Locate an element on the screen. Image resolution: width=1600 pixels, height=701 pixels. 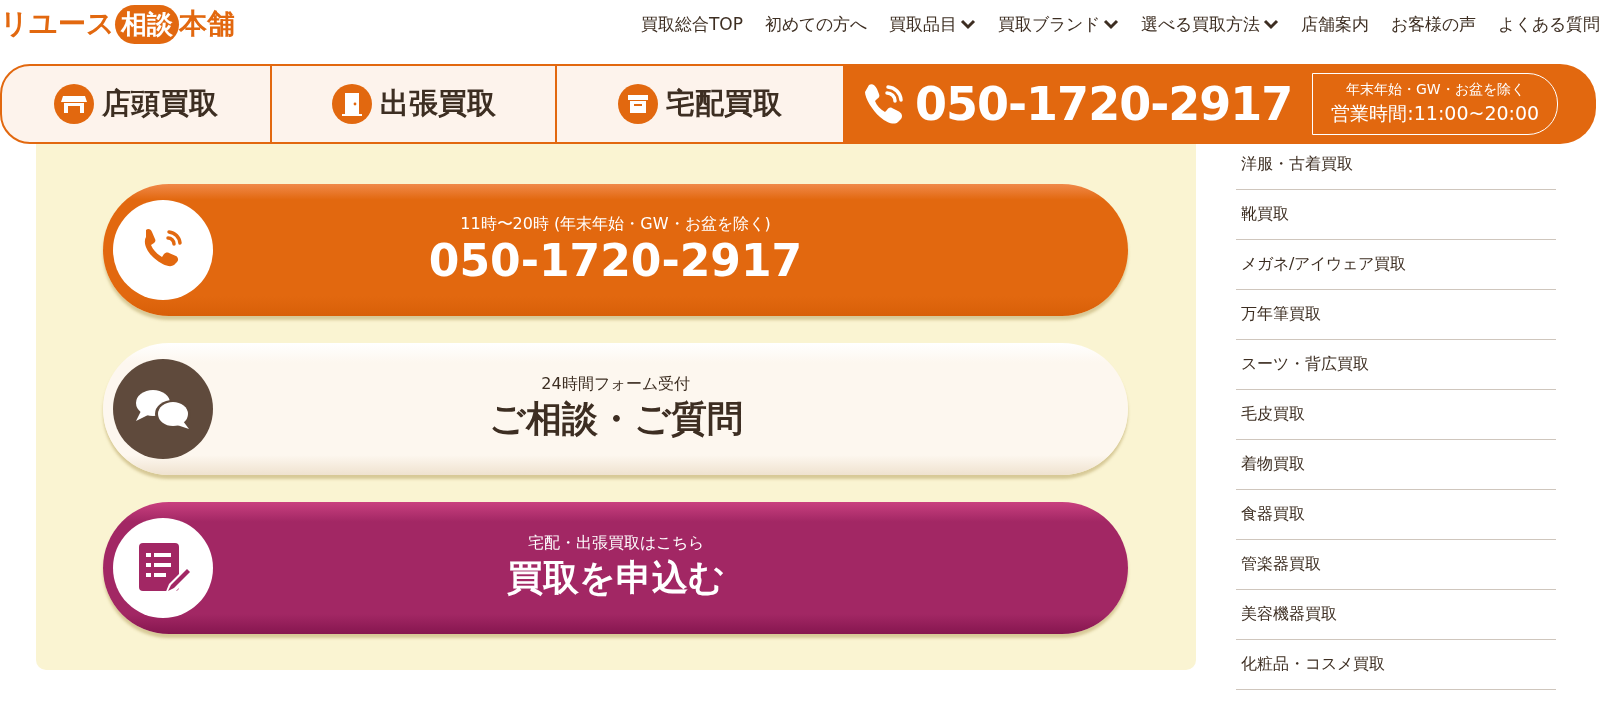
nav-link: お客様の声 is located at coordinates (1433, 24).